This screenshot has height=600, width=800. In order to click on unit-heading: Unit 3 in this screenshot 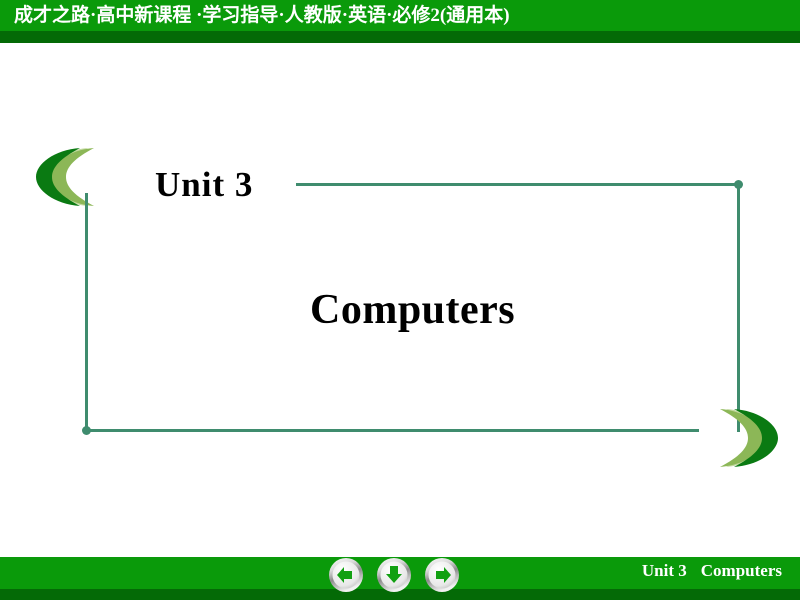, I will do `click(204, 184)`.